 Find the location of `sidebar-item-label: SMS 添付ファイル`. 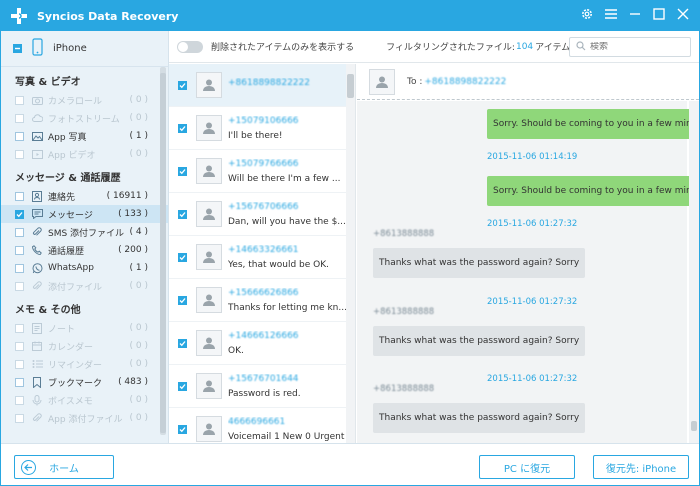

sidebar-item-label: SMS 添付ファイル is located at coordinates (86, 233).